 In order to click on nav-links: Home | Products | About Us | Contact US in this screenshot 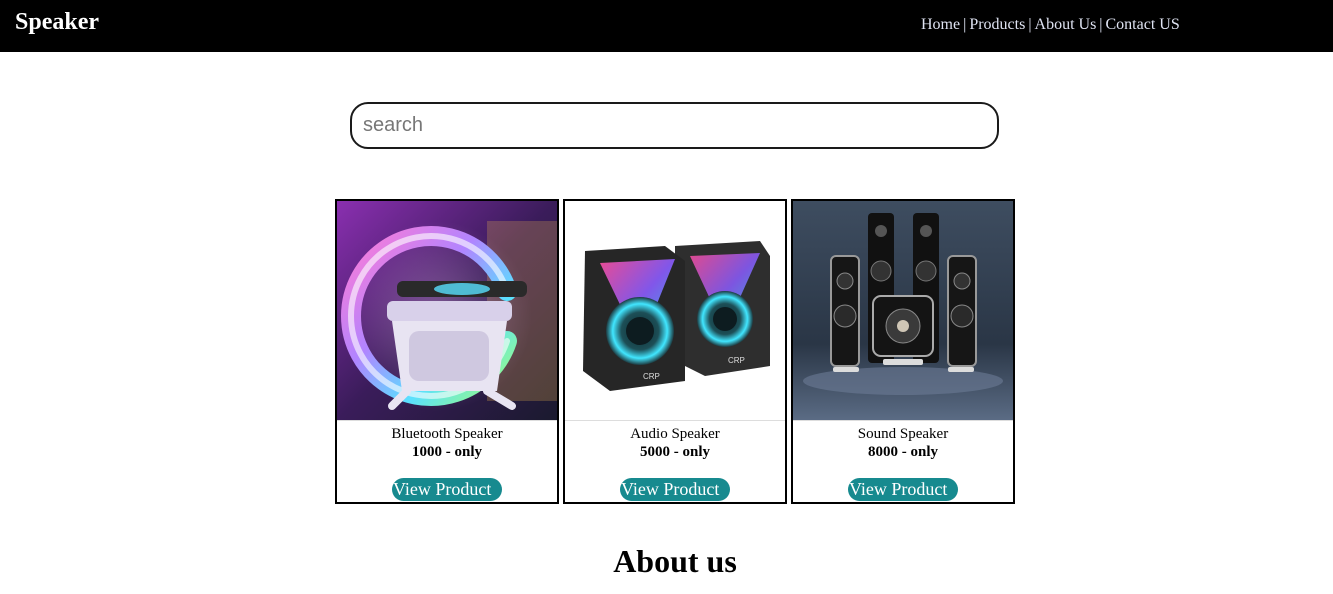, I will do `click(1050, 25)`.